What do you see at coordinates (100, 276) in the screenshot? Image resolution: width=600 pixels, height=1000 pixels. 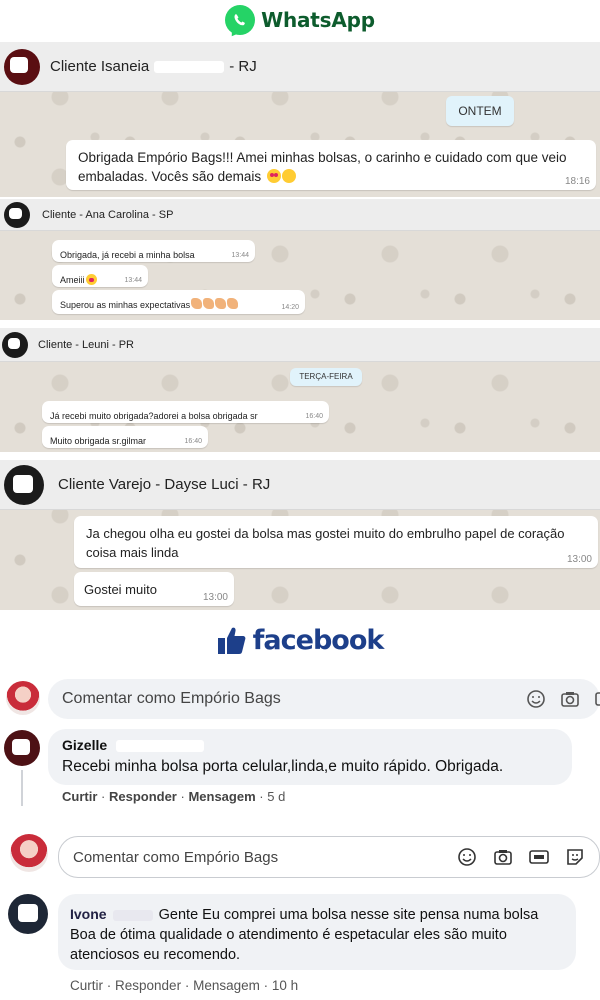 I see `message-bubble: Ameiii 13:44` at bounding box center [100, 276].